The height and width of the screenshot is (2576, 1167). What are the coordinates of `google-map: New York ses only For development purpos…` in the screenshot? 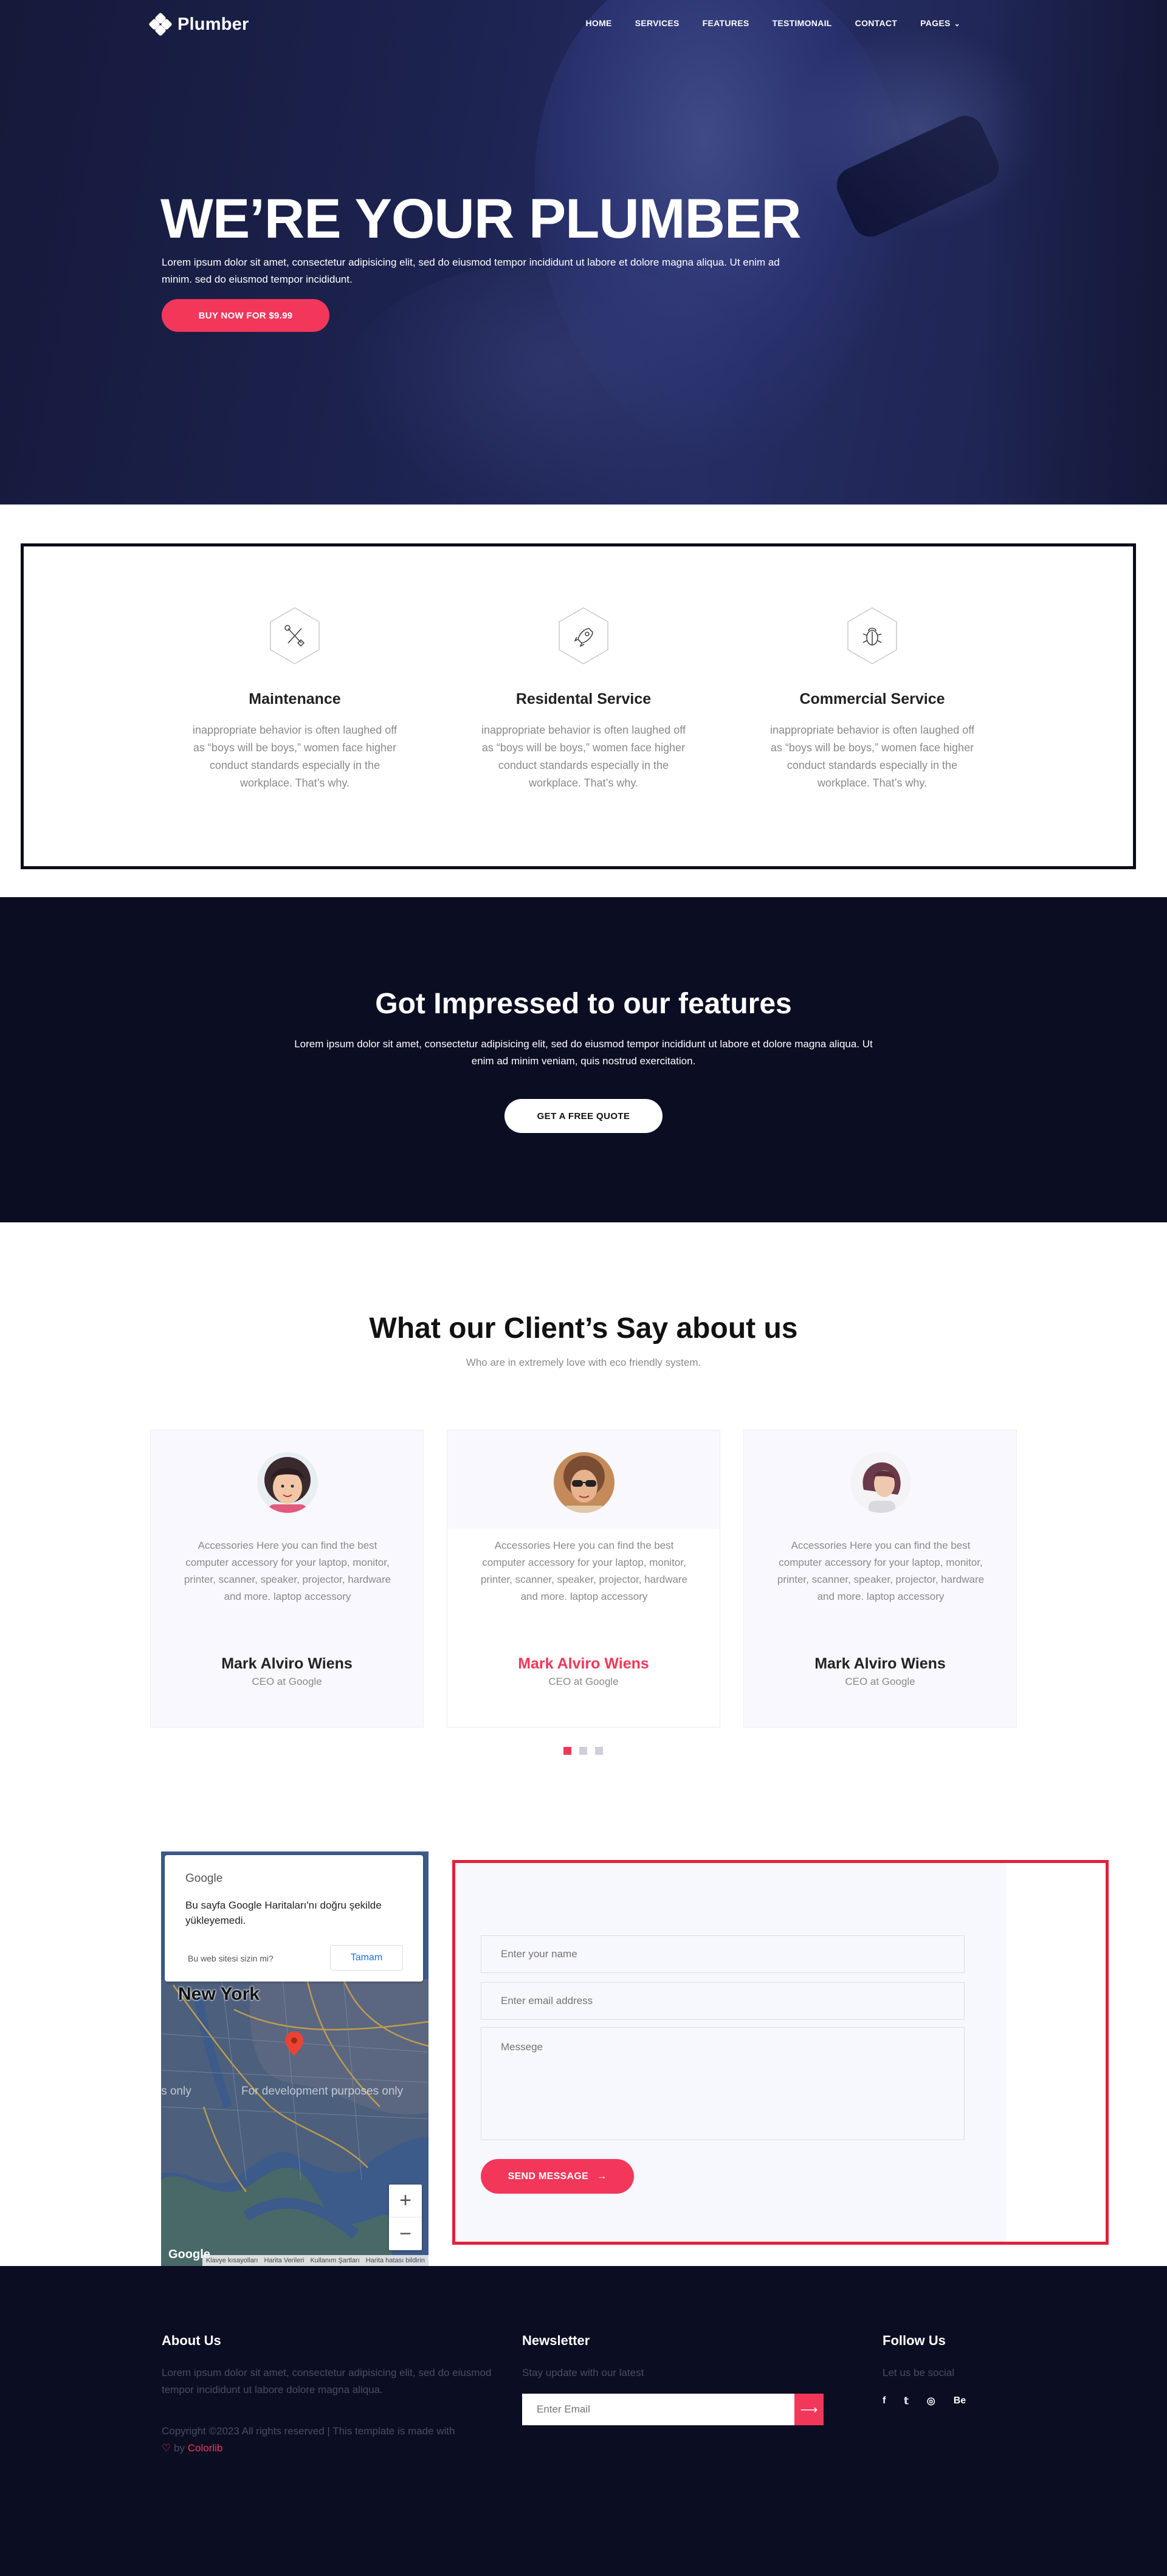 It's located at (295, 2058).